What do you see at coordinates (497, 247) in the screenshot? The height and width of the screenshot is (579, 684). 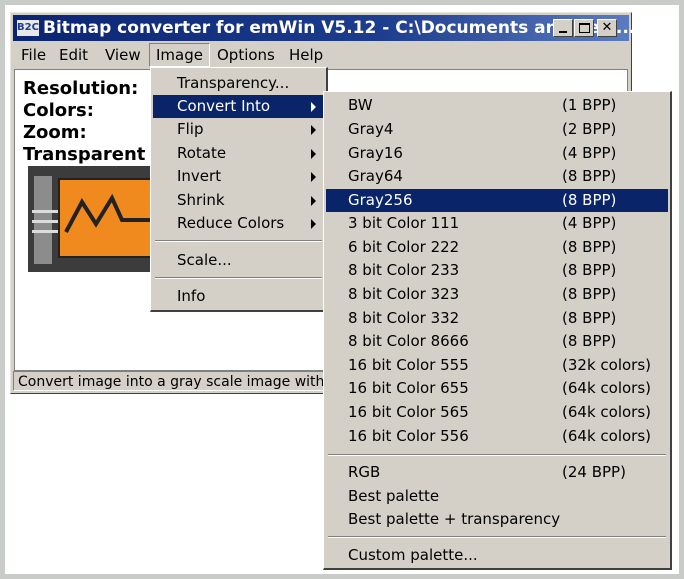 I see `format-item: 6 bit Color 222 (8 BPP)` at bounding box center [497, 247].